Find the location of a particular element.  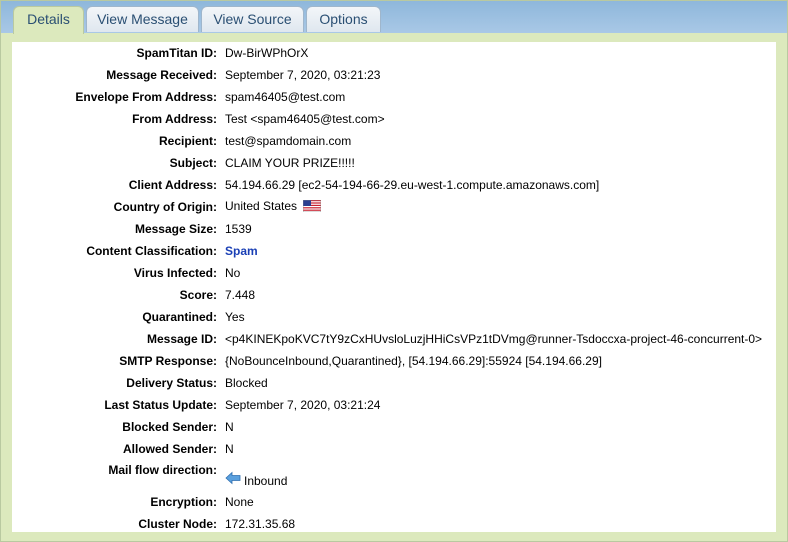

tab-details: Details is located at coordinates (48, 20).